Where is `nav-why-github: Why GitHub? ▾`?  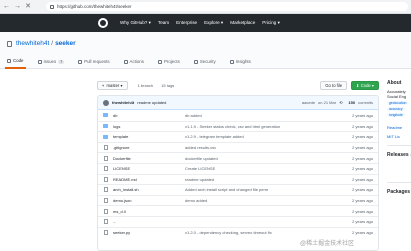 nav-why-github: Why GitHub? ▾ is located at coordinates (135, 23).